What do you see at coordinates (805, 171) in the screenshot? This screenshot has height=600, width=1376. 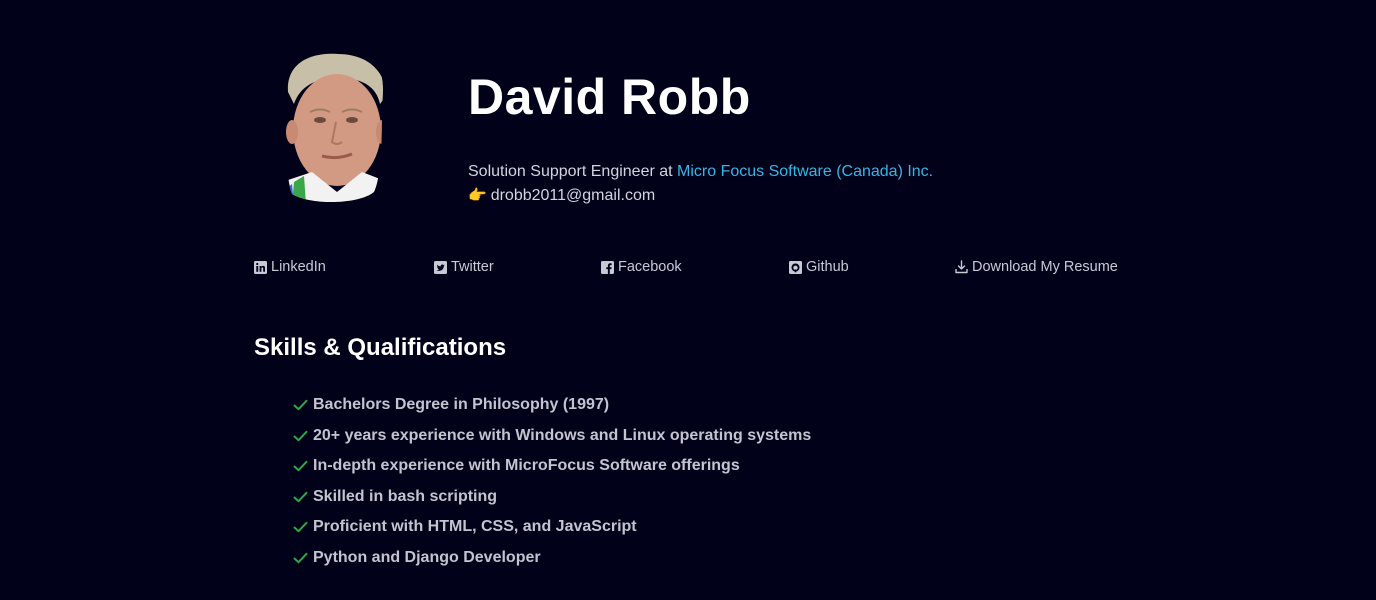 I see `company-link: Micro Focus Software (Canada) Inc.` at bounding box center [805, 171].